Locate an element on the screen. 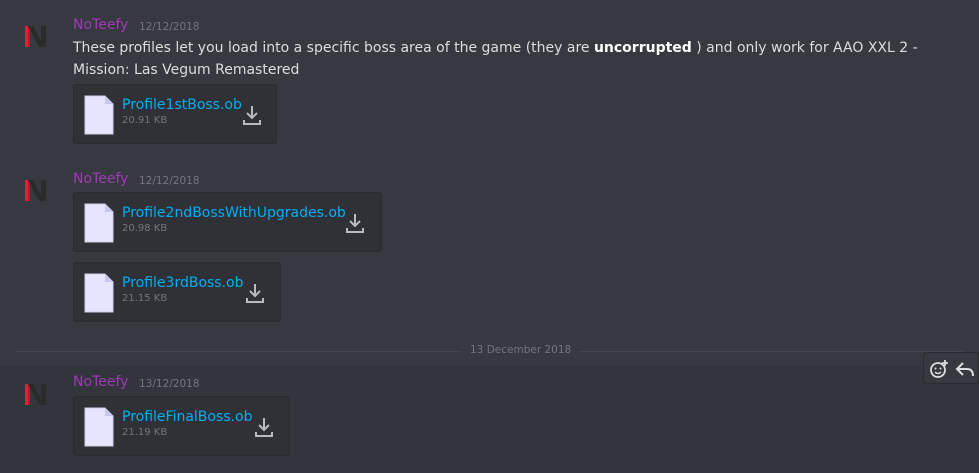 The image size is (979, 473). attachment-filename-link: Profile3rdBoss.ob is located at coordinates (183, 283).